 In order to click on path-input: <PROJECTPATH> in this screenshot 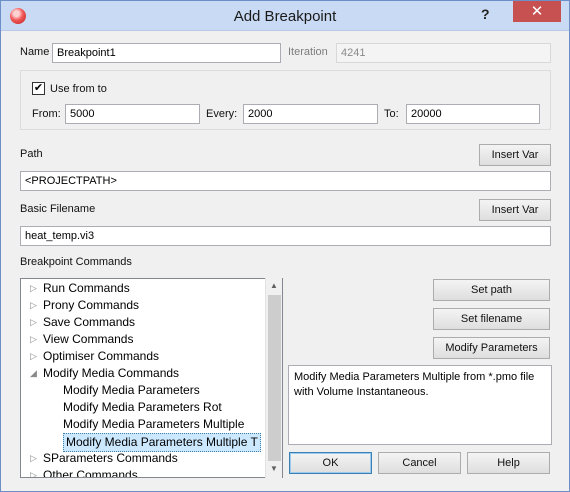, I will do `click(285, 181)`.